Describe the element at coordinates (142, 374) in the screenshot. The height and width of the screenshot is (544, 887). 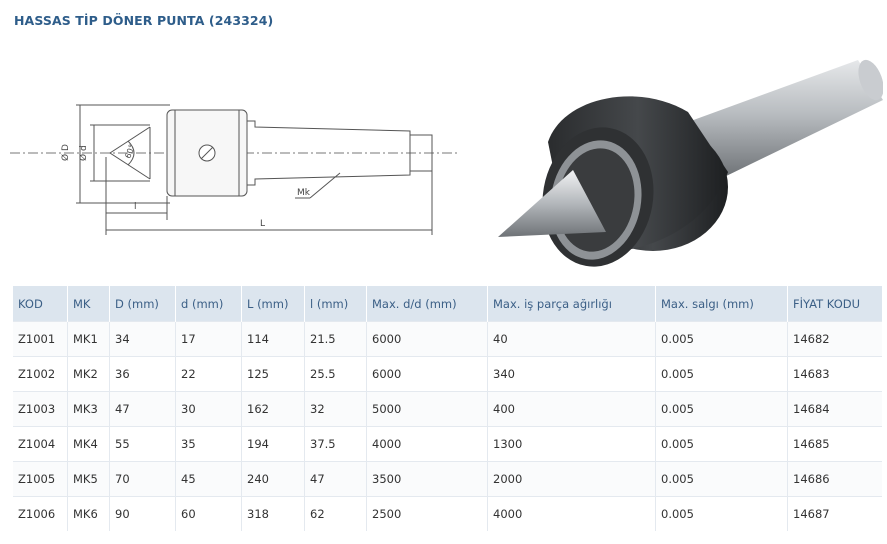
I see `table-cell: 36` at that location.